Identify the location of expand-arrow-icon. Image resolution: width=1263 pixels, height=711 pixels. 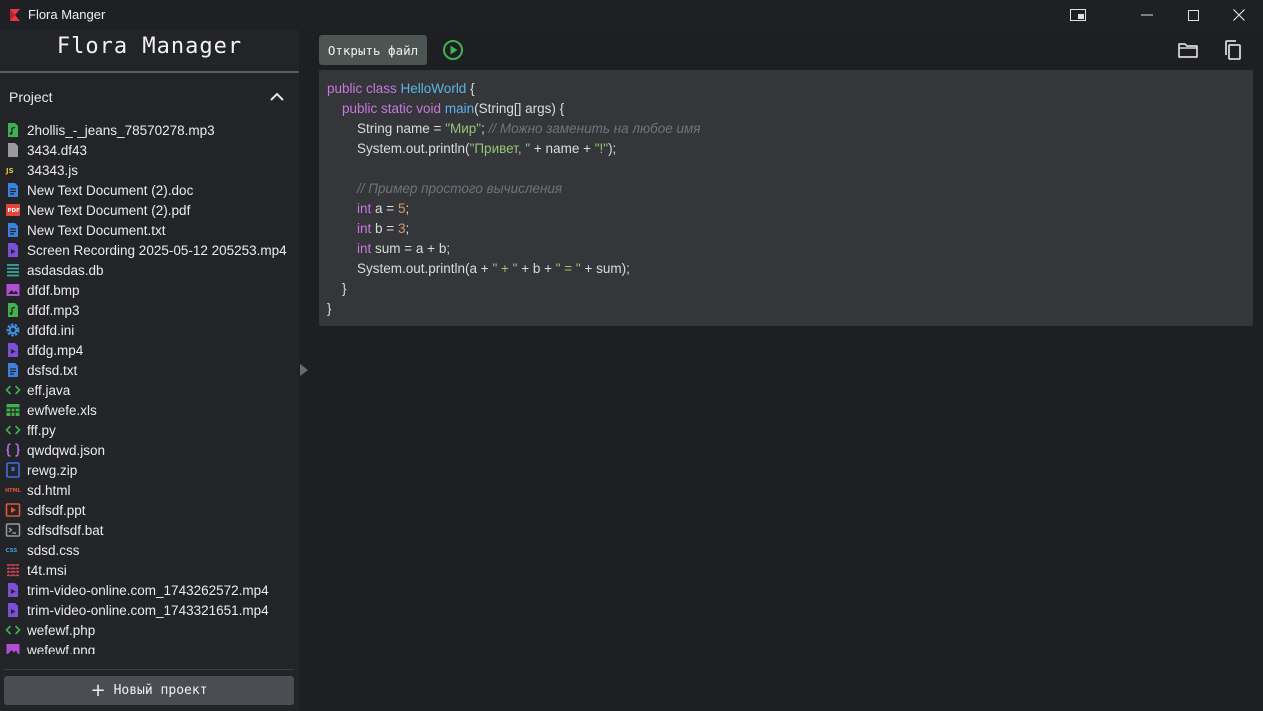
(304, 370).